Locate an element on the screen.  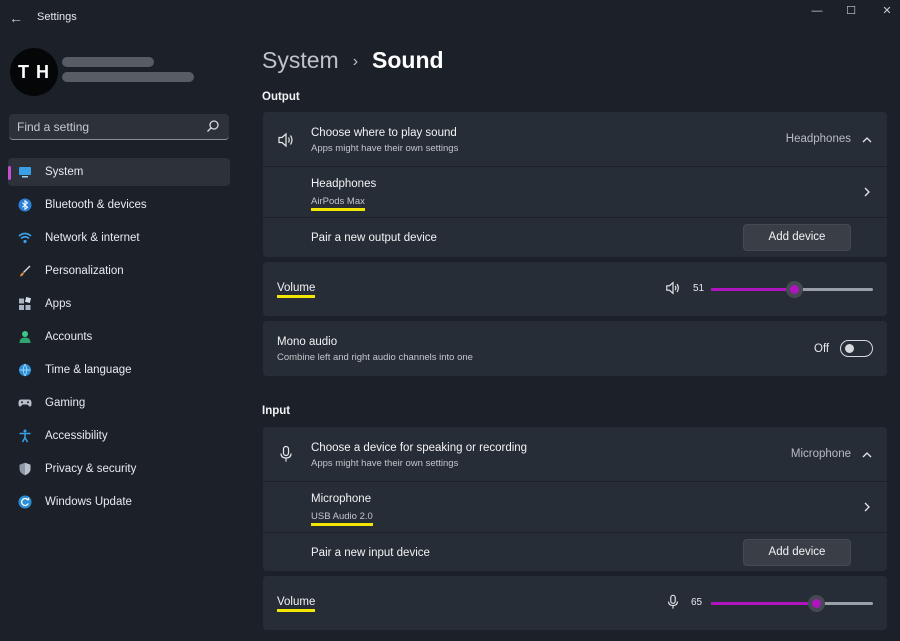
system-icon is located at coordinates (25, 172).